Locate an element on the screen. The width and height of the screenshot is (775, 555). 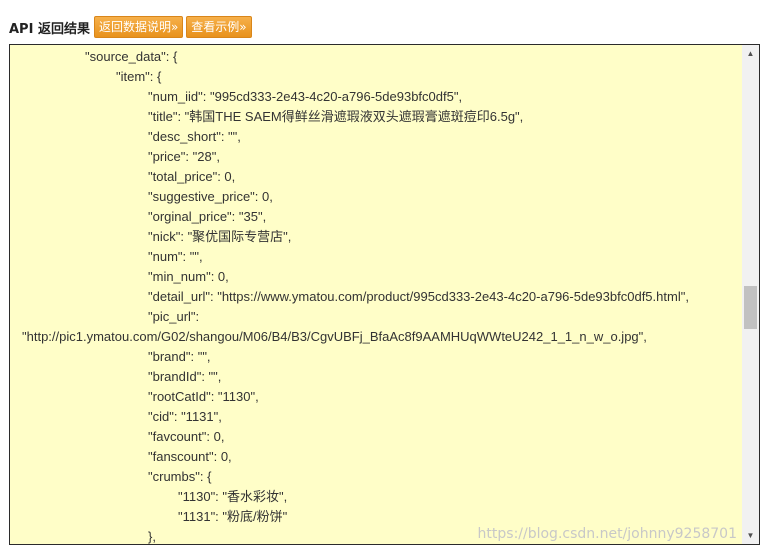
json-line: "1131": "粉底/粉饼" is located at coordinates (233, 516).